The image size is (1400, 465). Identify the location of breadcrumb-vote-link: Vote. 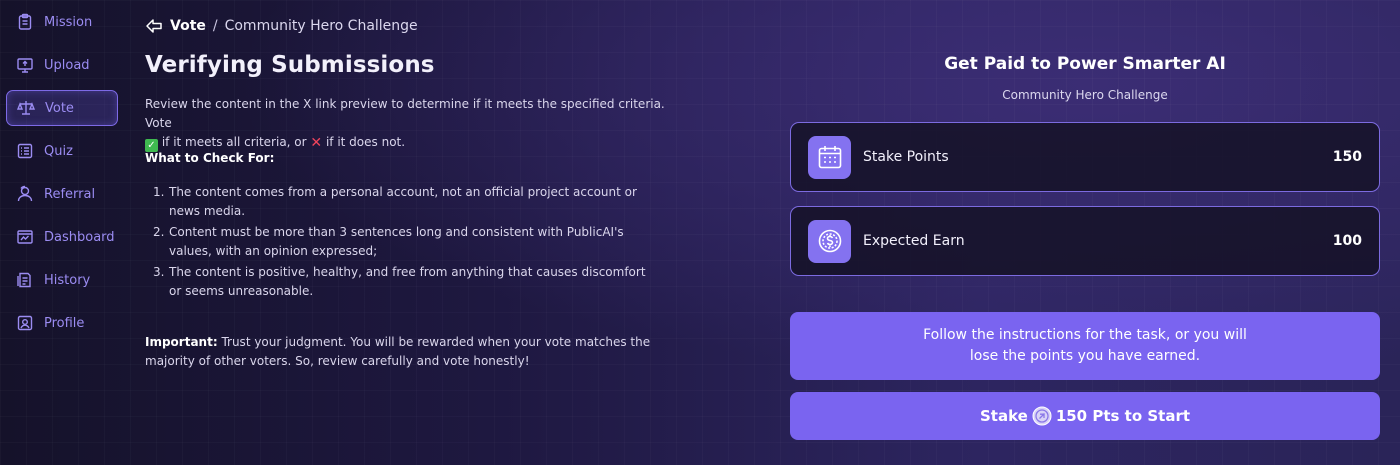
(188, 26).